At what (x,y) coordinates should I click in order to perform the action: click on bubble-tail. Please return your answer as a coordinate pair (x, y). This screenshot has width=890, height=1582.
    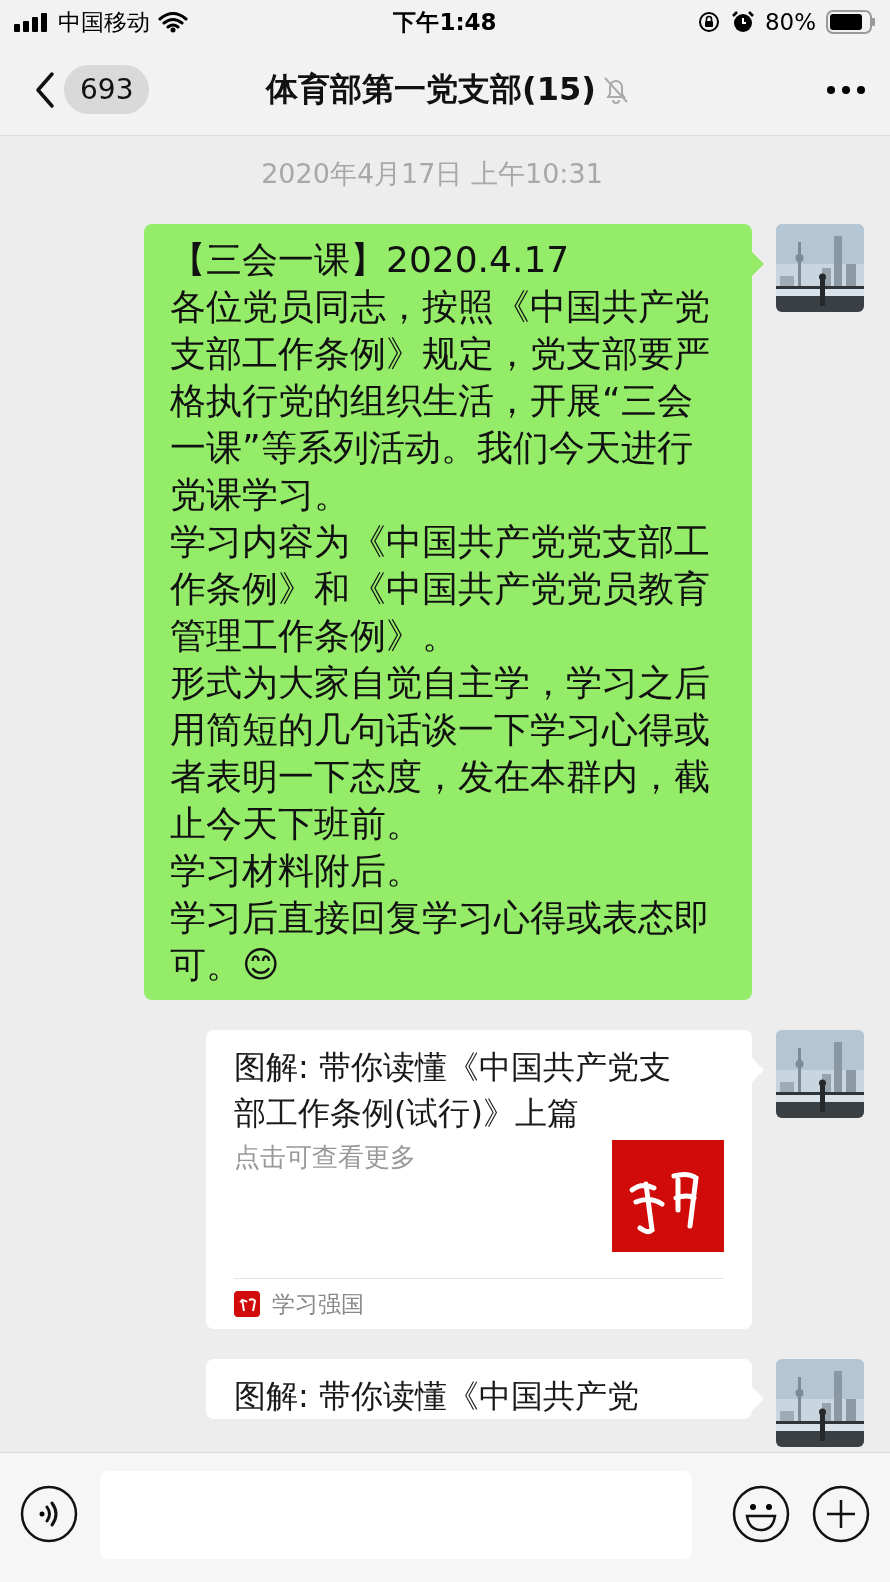
    Looking at the image, I should click on (758, 264).